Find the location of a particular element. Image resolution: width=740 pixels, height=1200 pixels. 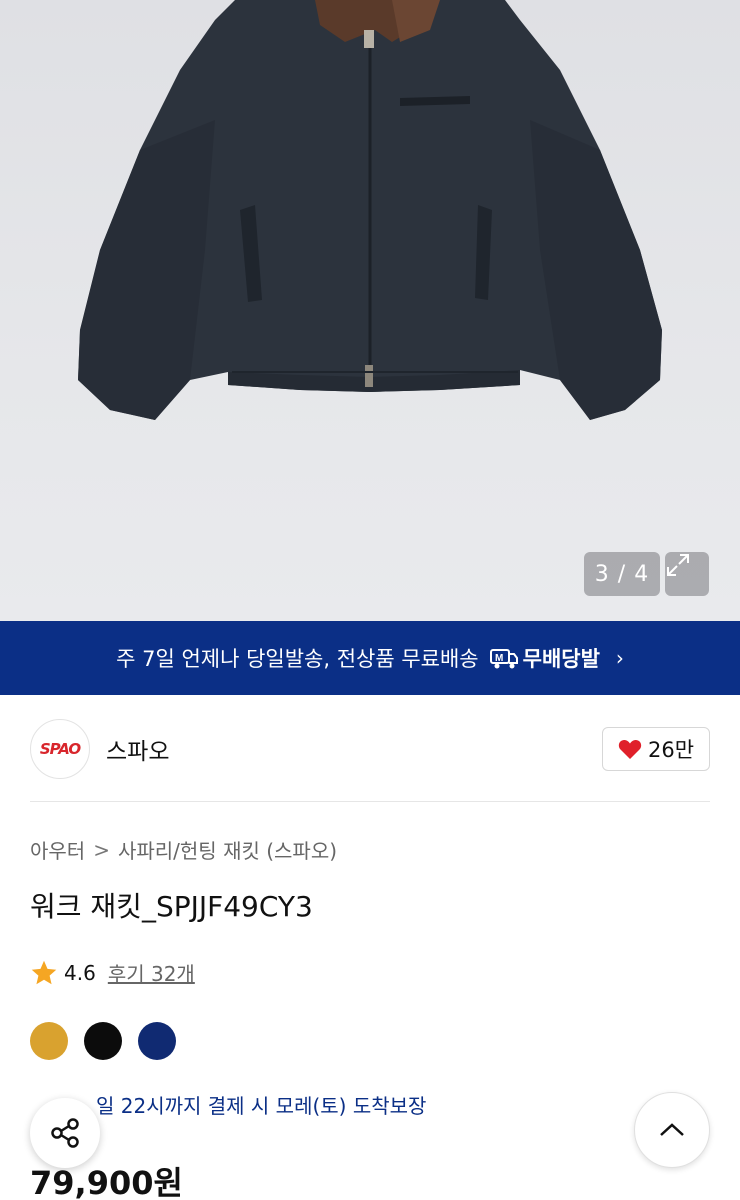

brand-logo: SPAO is located at coordinates (60, 749).